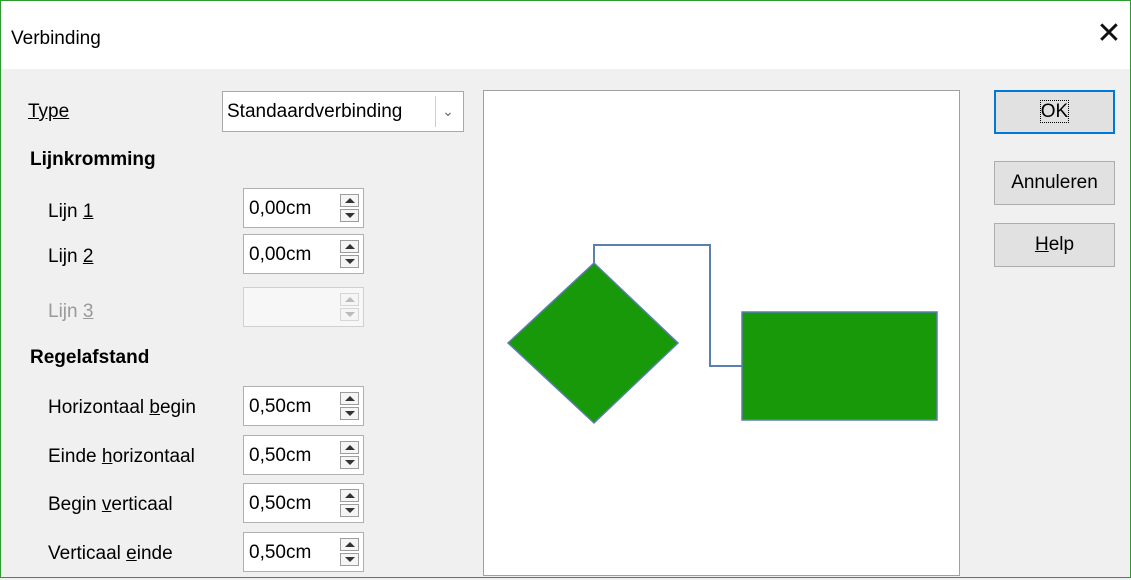 The width and height of the screenshot is (1131, 580). I want to click on vertical-begin-value: 0,50cm, so click(280, 503).